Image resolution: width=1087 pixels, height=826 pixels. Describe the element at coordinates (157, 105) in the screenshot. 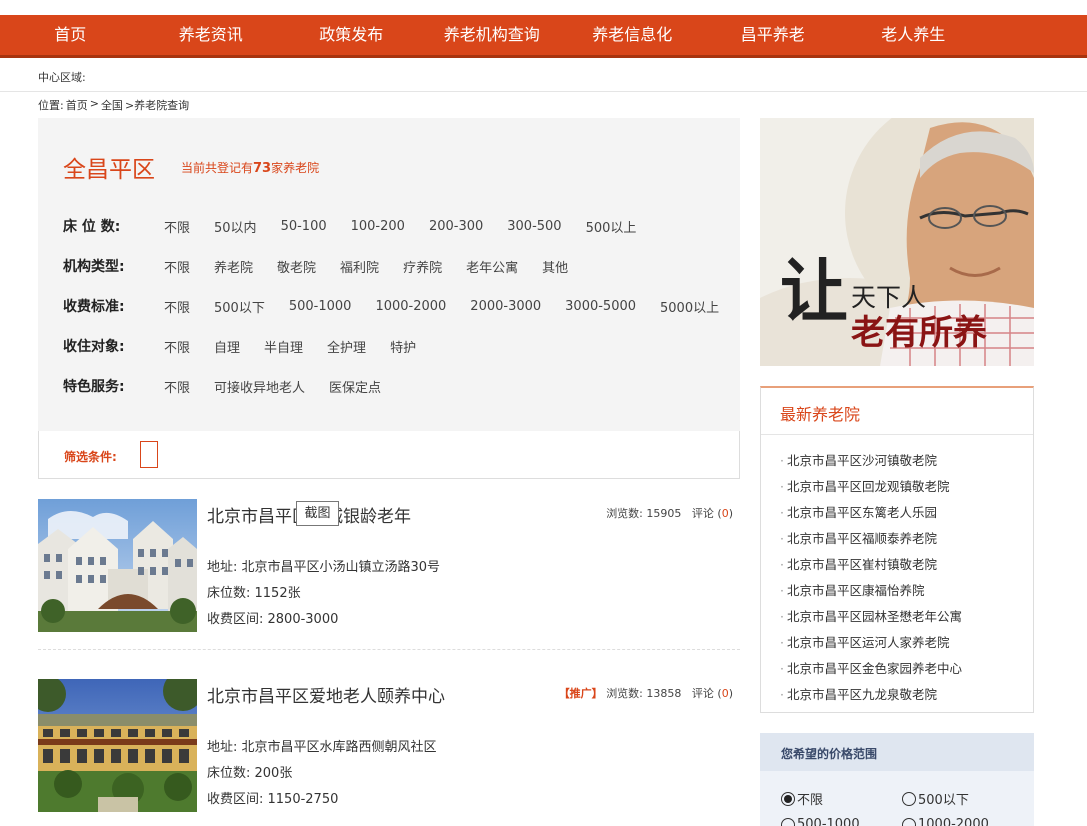

I see `breadcrumb-current: >养老院查询` at that location.